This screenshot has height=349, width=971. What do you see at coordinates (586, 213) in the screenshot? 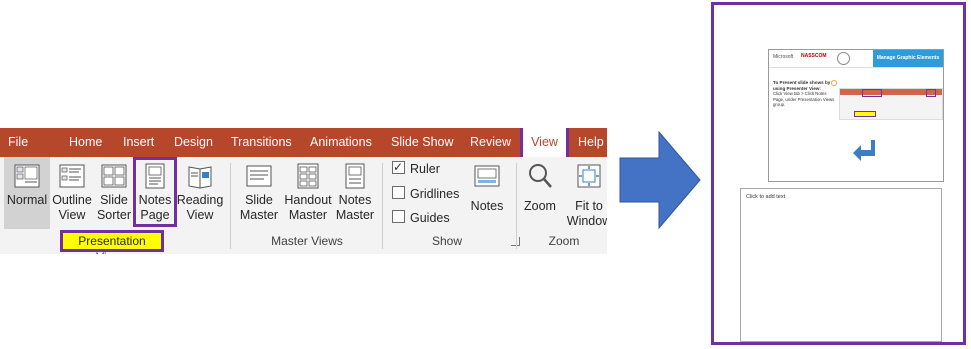
I see `fit-to-window-label: Fit to Window` at bounding box center [586, 213].